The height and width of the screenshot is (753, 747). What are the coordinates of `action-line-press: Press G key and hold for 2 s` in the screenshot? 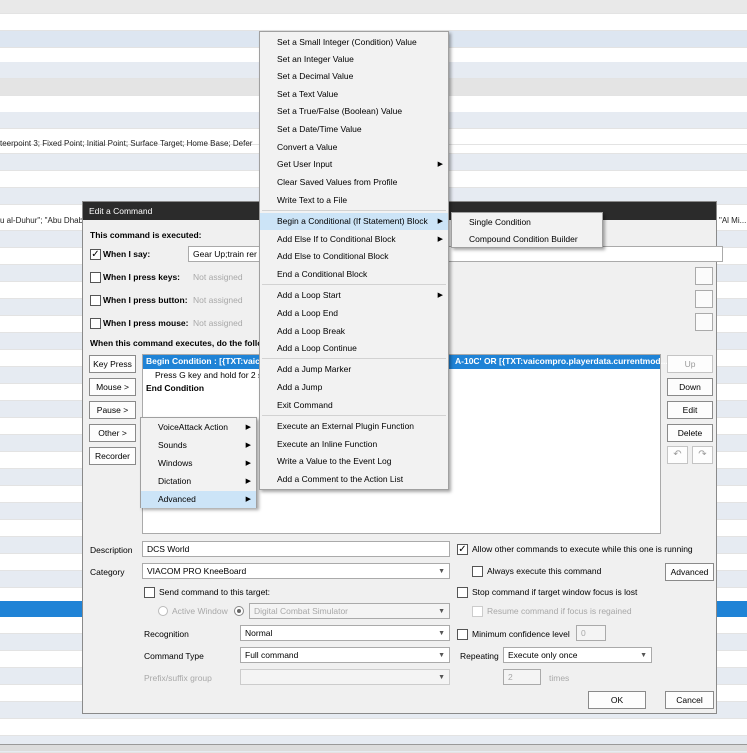 It's located at (208, 375).